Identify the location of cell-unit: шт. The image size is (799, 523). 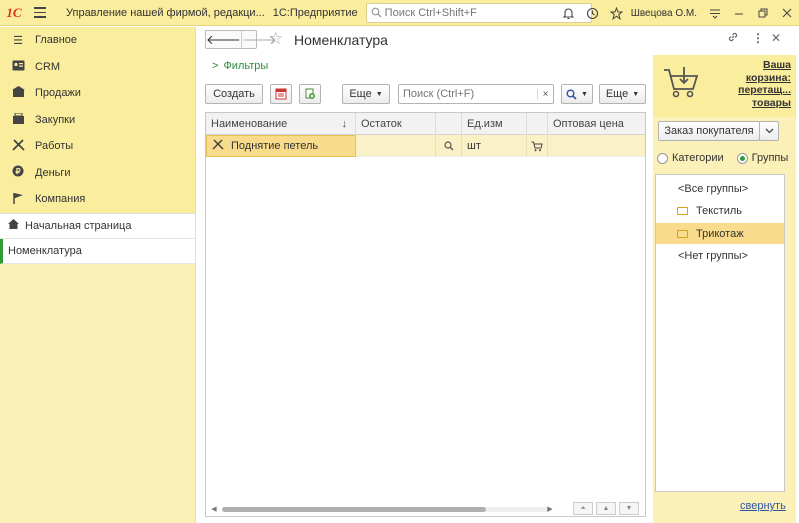
(494, 146).